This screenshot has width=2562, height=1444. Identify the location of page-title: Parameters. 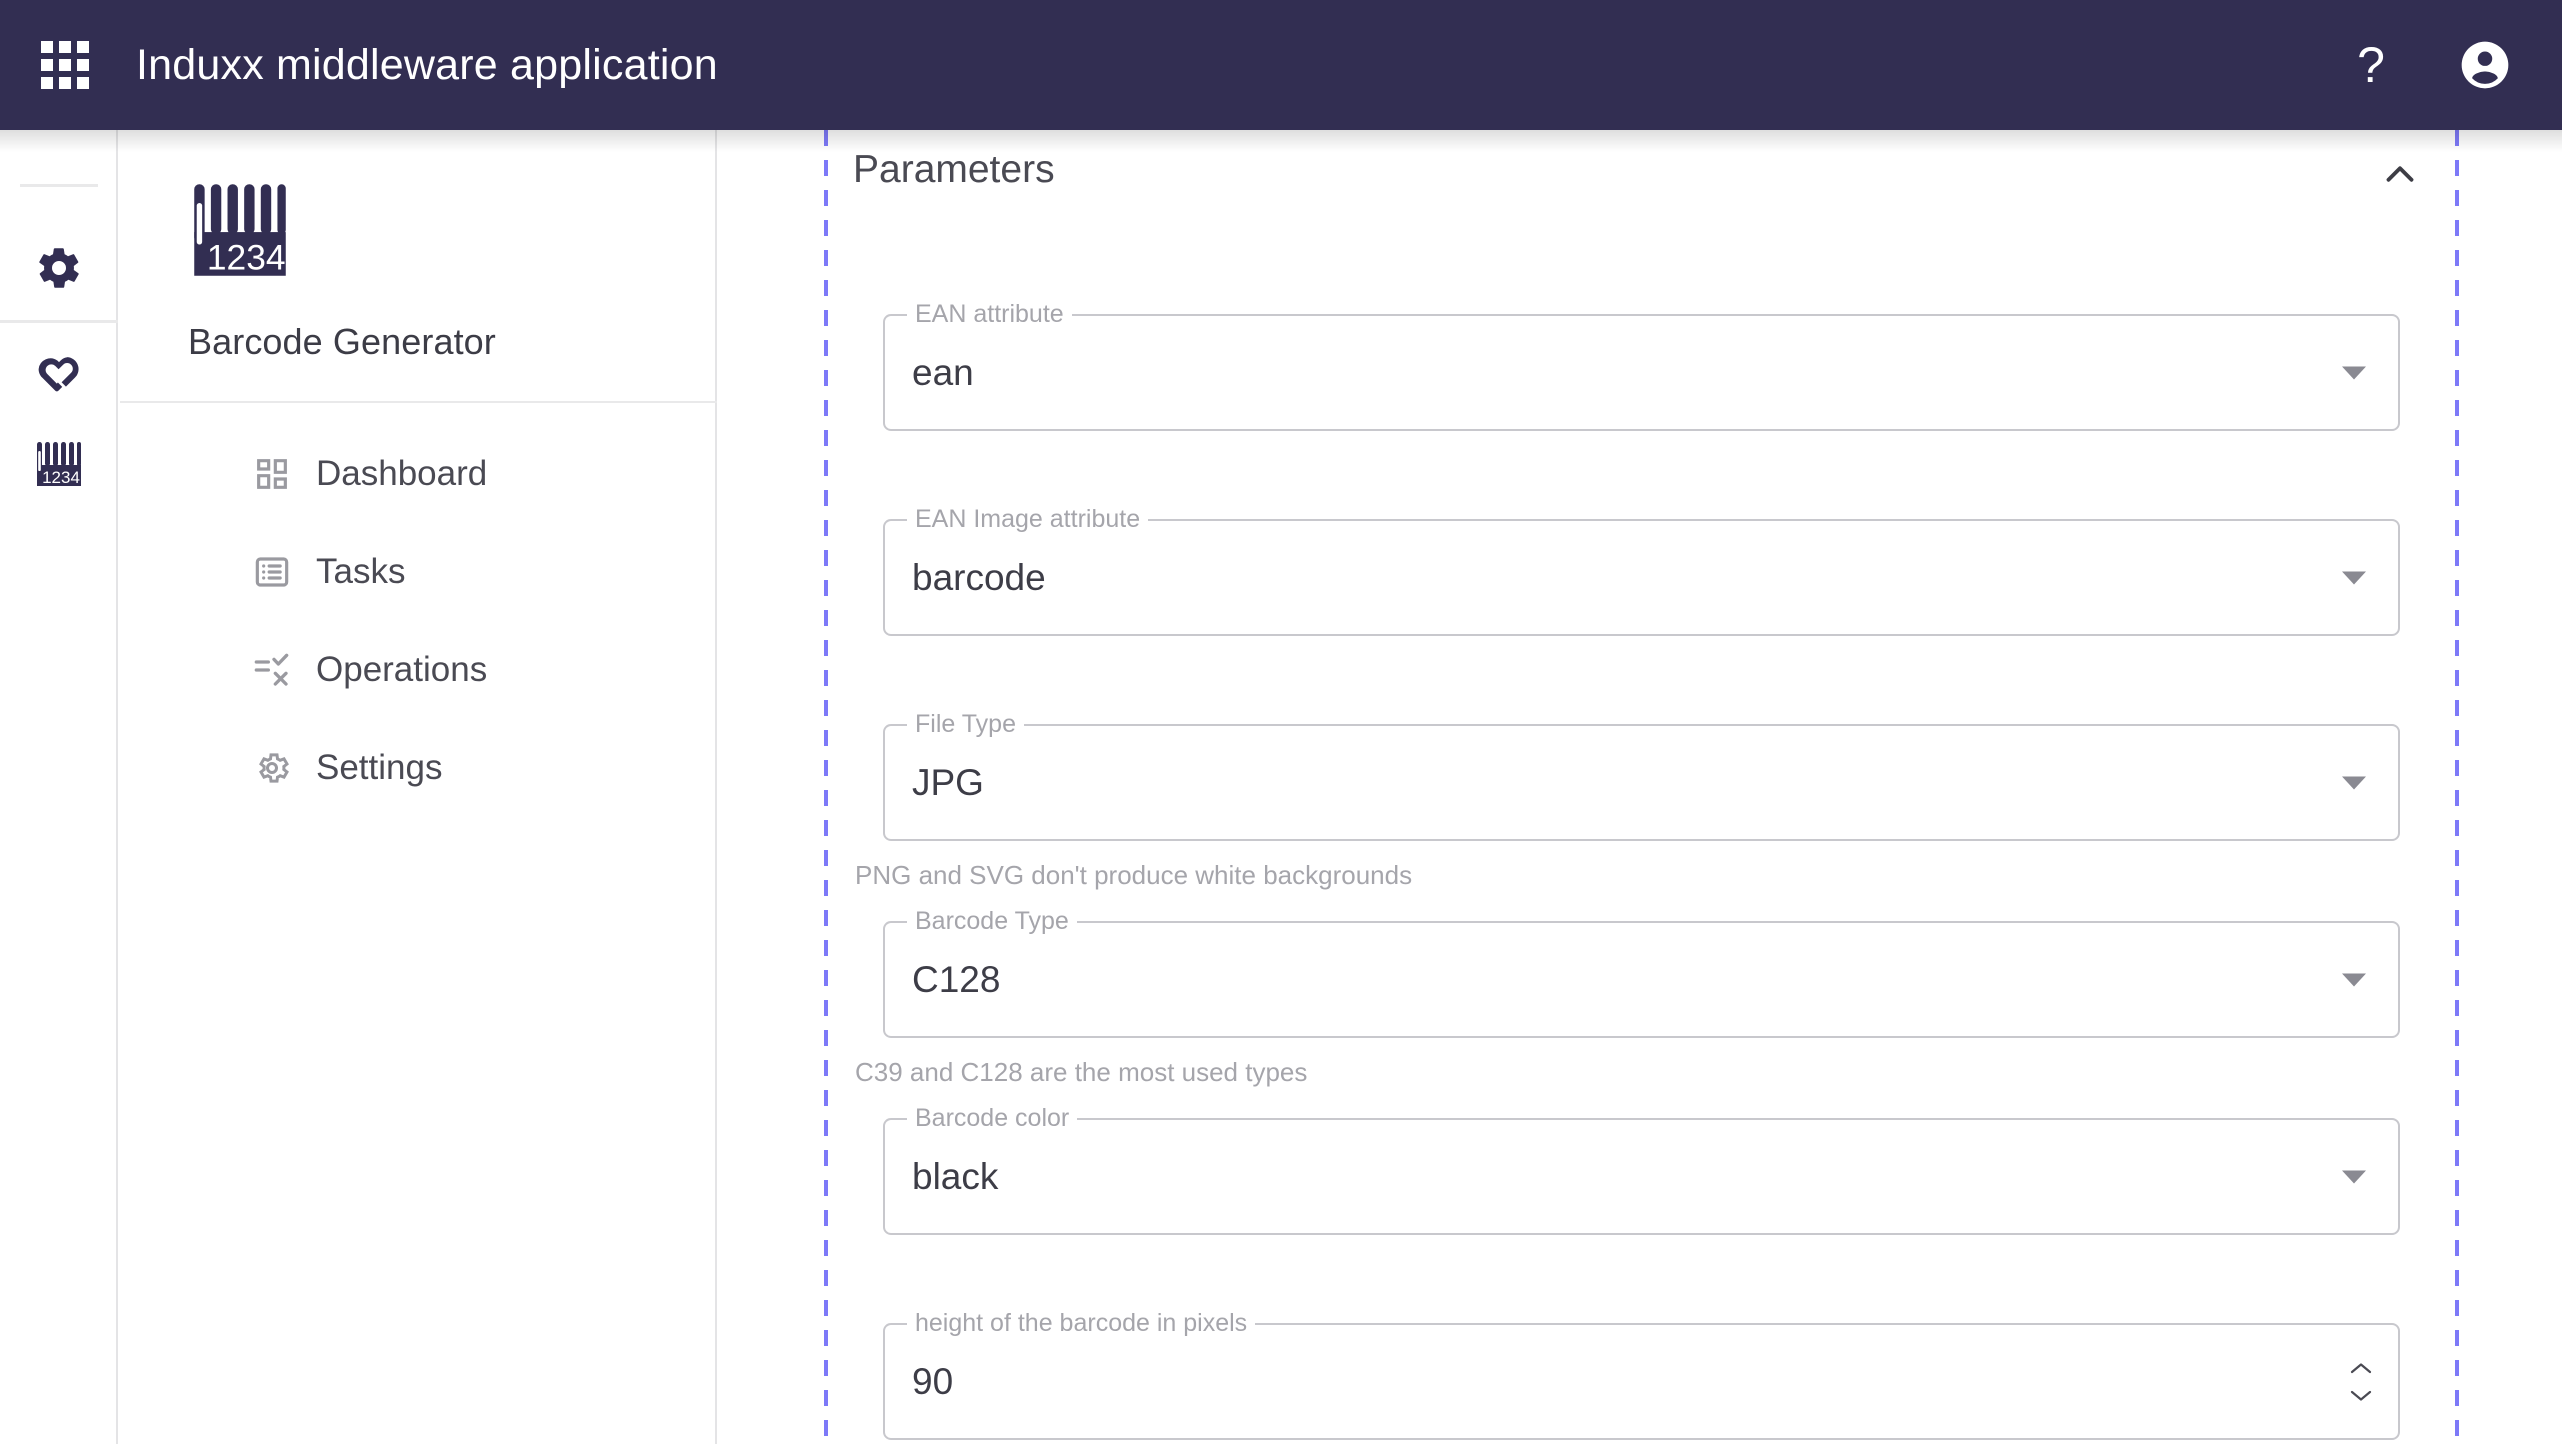
(954, 169).